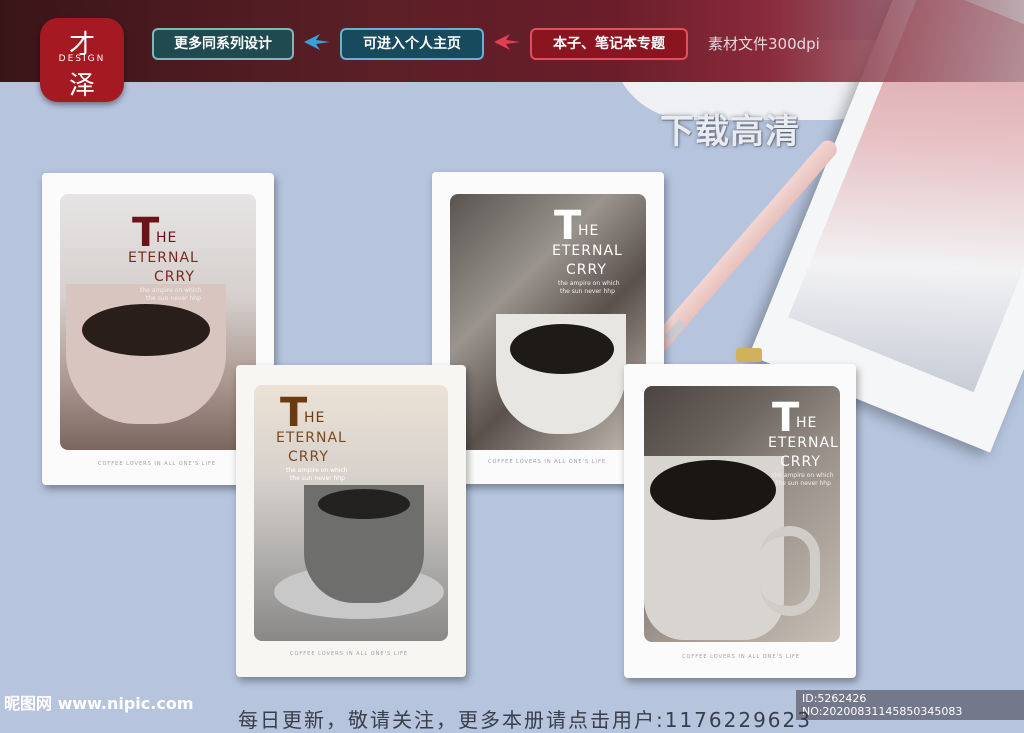  What do you see at coordinates (764, 44) in the screenshot?
I see `resolution-label: 素材文件300dpi` at bounding box center [764, 44].